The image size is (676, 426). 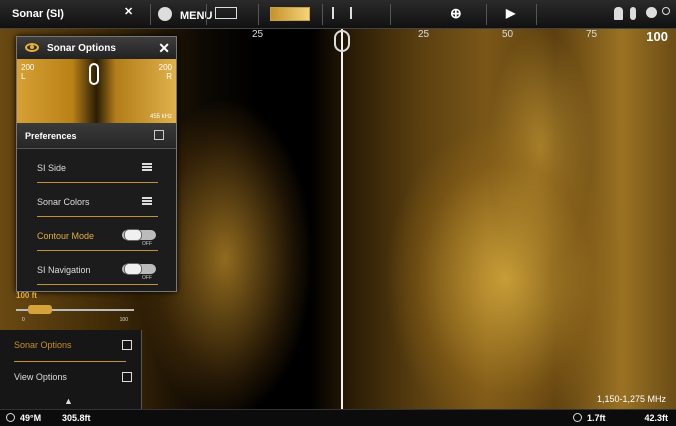 What do you see at coordinates (631, 399) in the screenshot?
I see `frequency-label: 1,150-1,275 MHz` at bounding box center [631, 399].